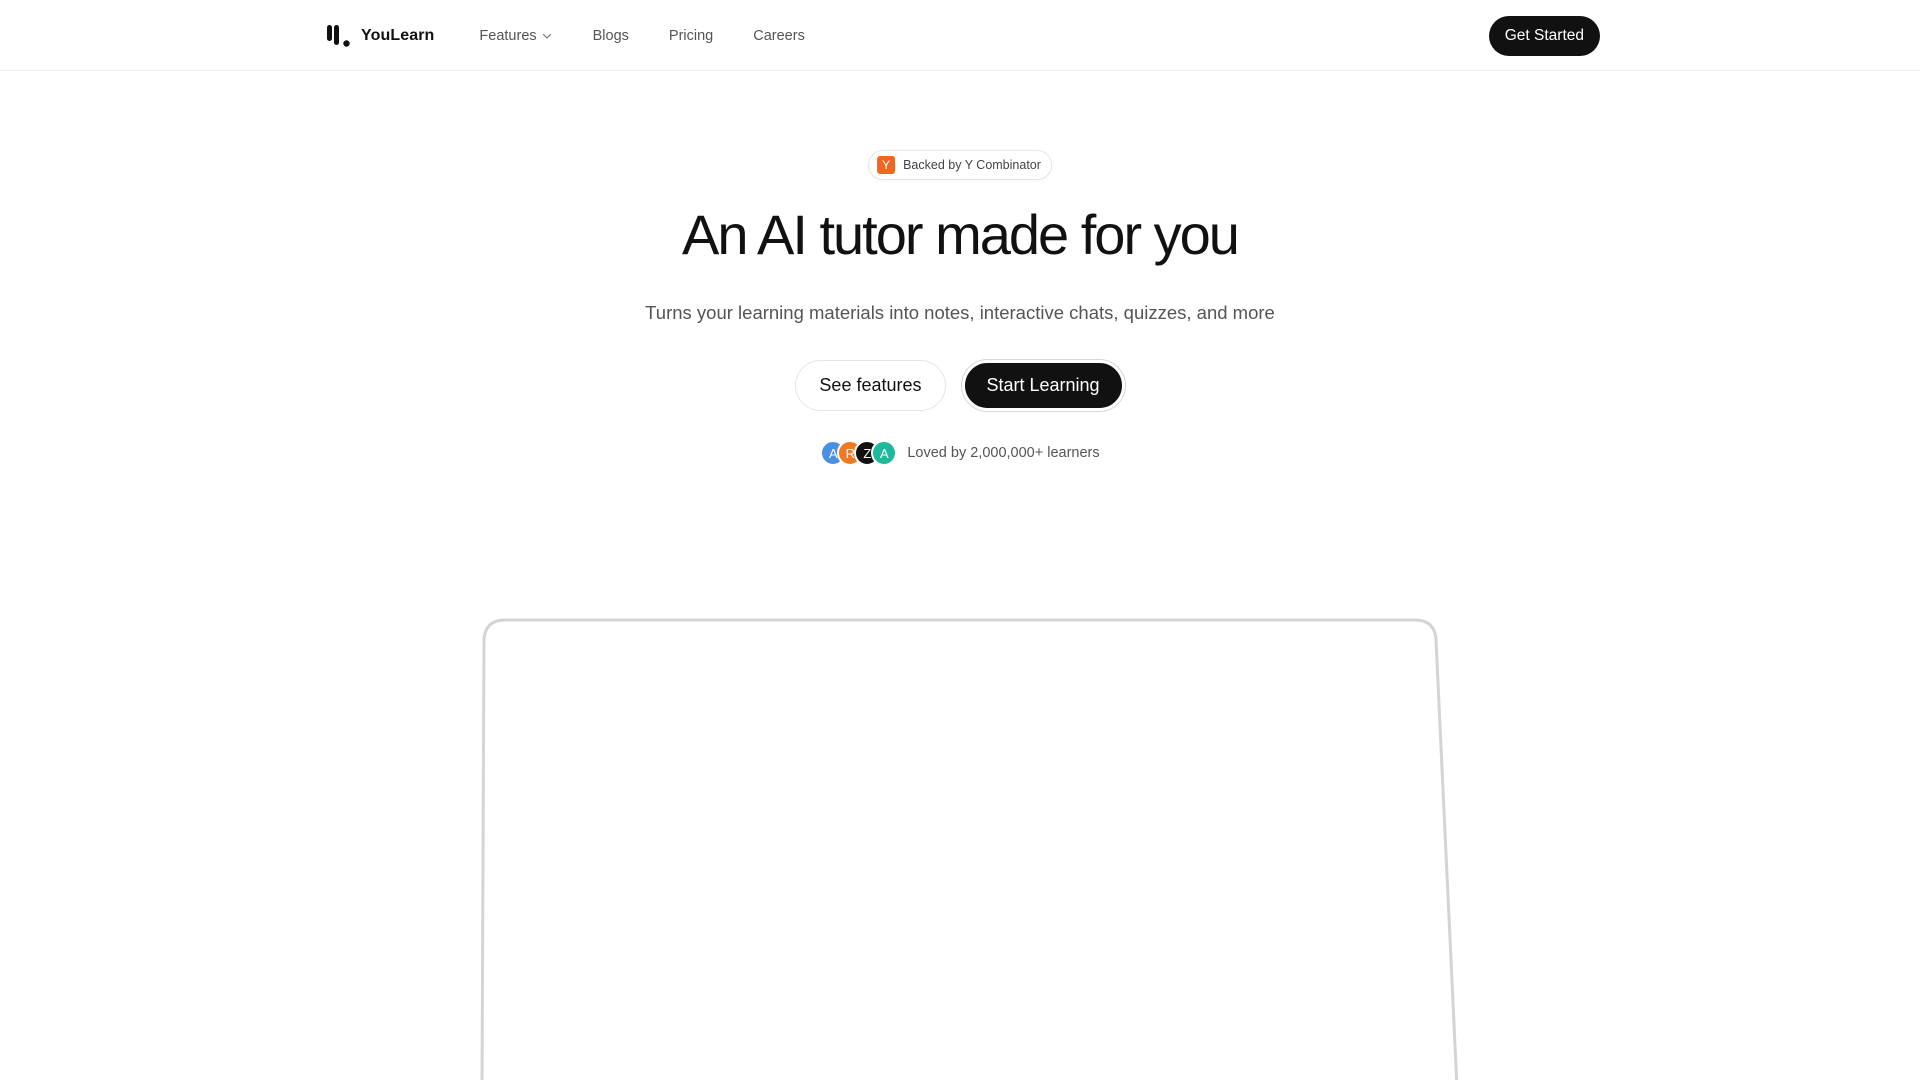  I want to click on get-started-button: Get Started, so click(1544, 36).